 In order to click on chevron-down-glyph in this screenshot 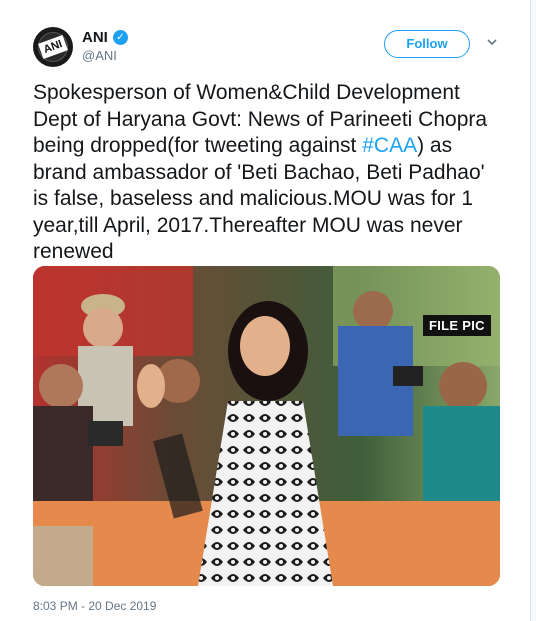, I will do `click(492, 42)`.